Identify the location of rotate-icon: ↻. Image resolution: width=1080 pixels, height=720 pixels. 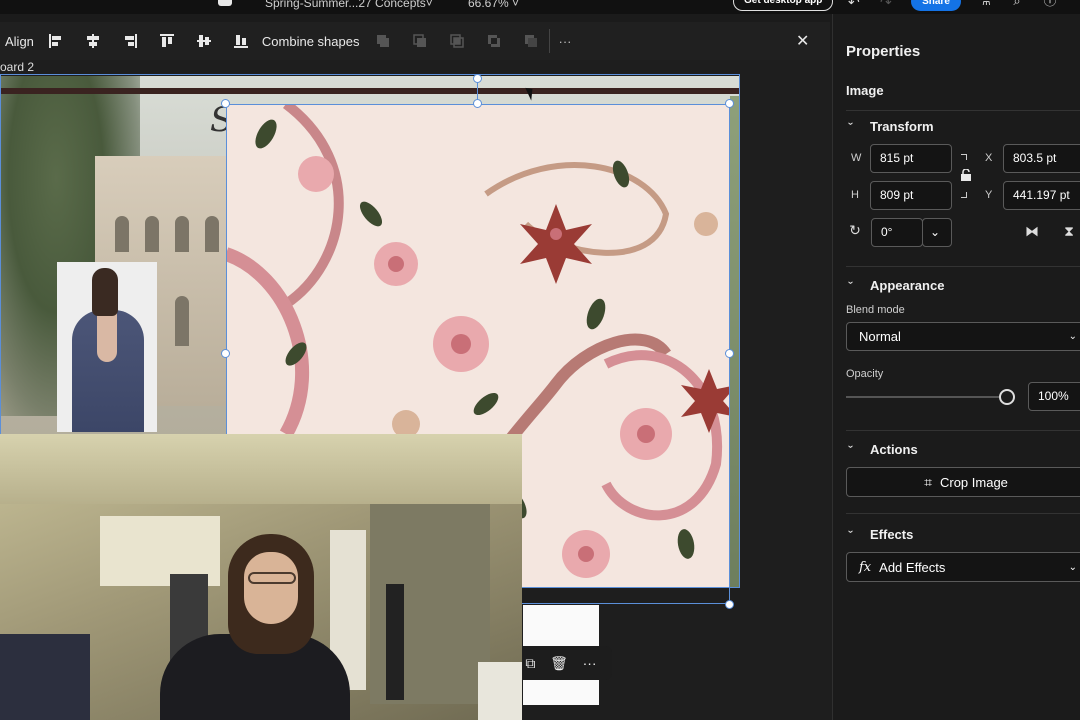
(855, 230).